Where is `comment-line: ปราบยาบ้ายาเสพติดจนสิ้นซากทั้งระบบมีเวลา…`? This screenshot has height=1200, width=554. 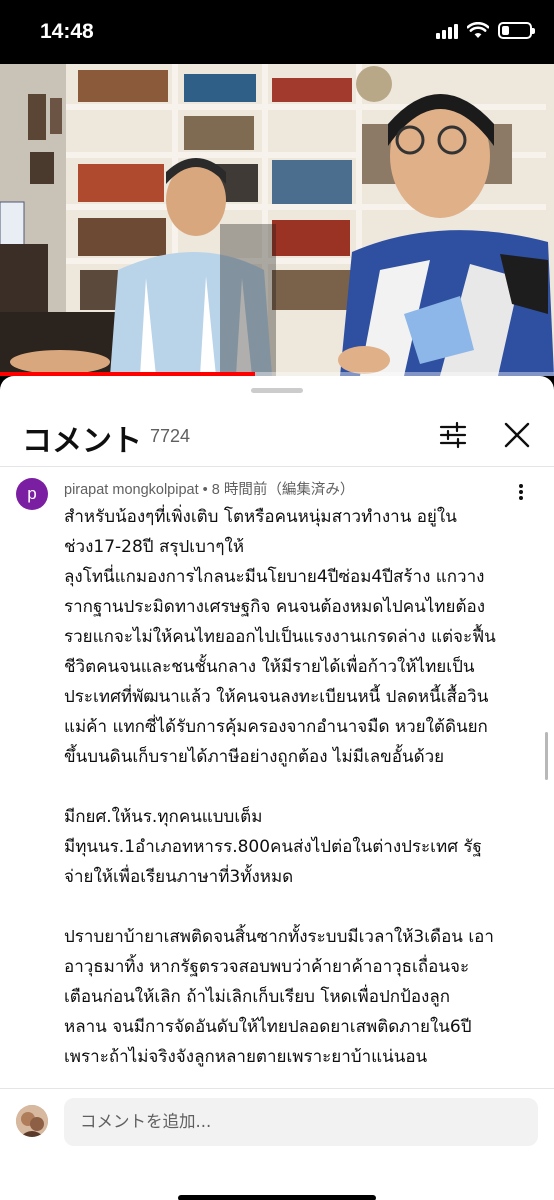 comment-line: ปราบยาบ้ายาเสพติดจนสิ้นซากทั้งระบบมีเวลา… is located at coordinates (279, 937).